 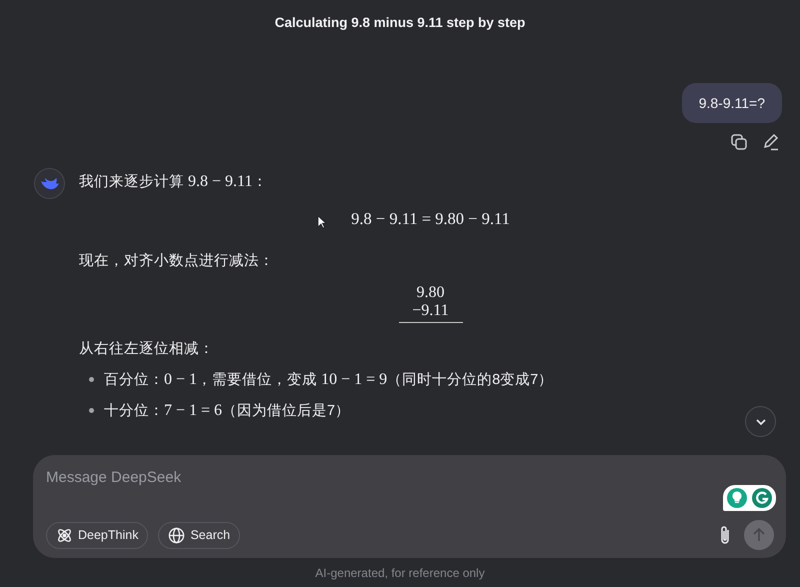 What do you see at coordinates (177, 535) in the screenshot?
I see `globe-icon` at bounding box center [177, 535].